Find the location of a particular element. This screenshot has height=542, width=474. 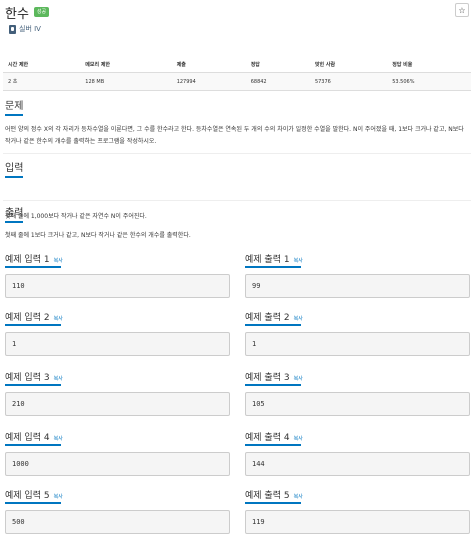

example-output-label: 예제 출력 3 is located at coordinates (267, 378).